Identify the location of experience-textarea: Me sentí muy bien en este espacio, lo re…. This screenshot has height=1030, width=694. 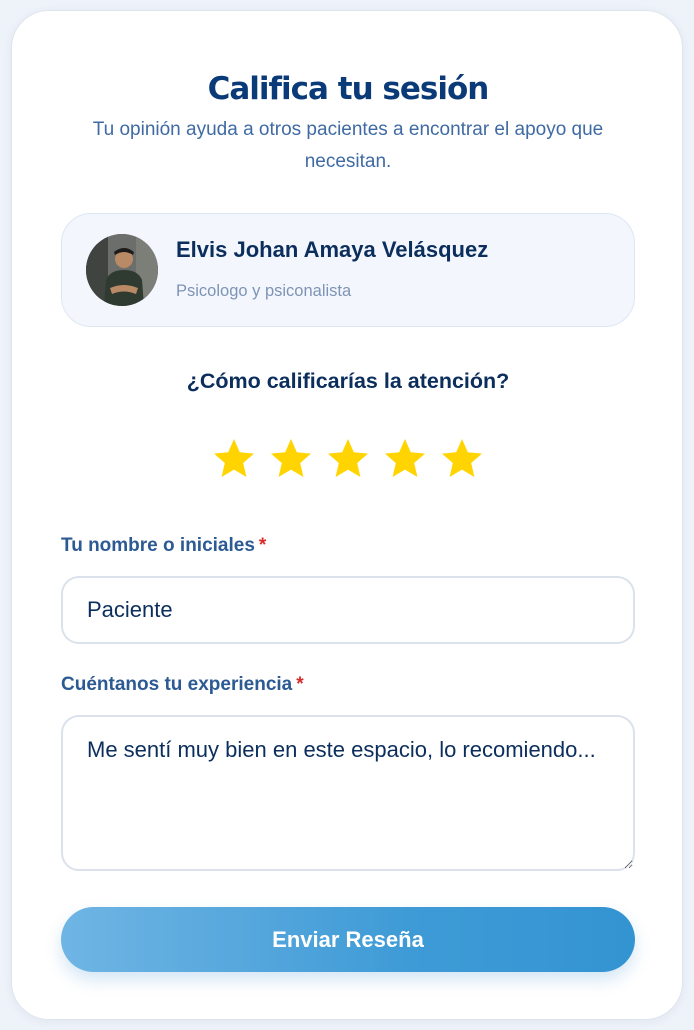
(348, 793).